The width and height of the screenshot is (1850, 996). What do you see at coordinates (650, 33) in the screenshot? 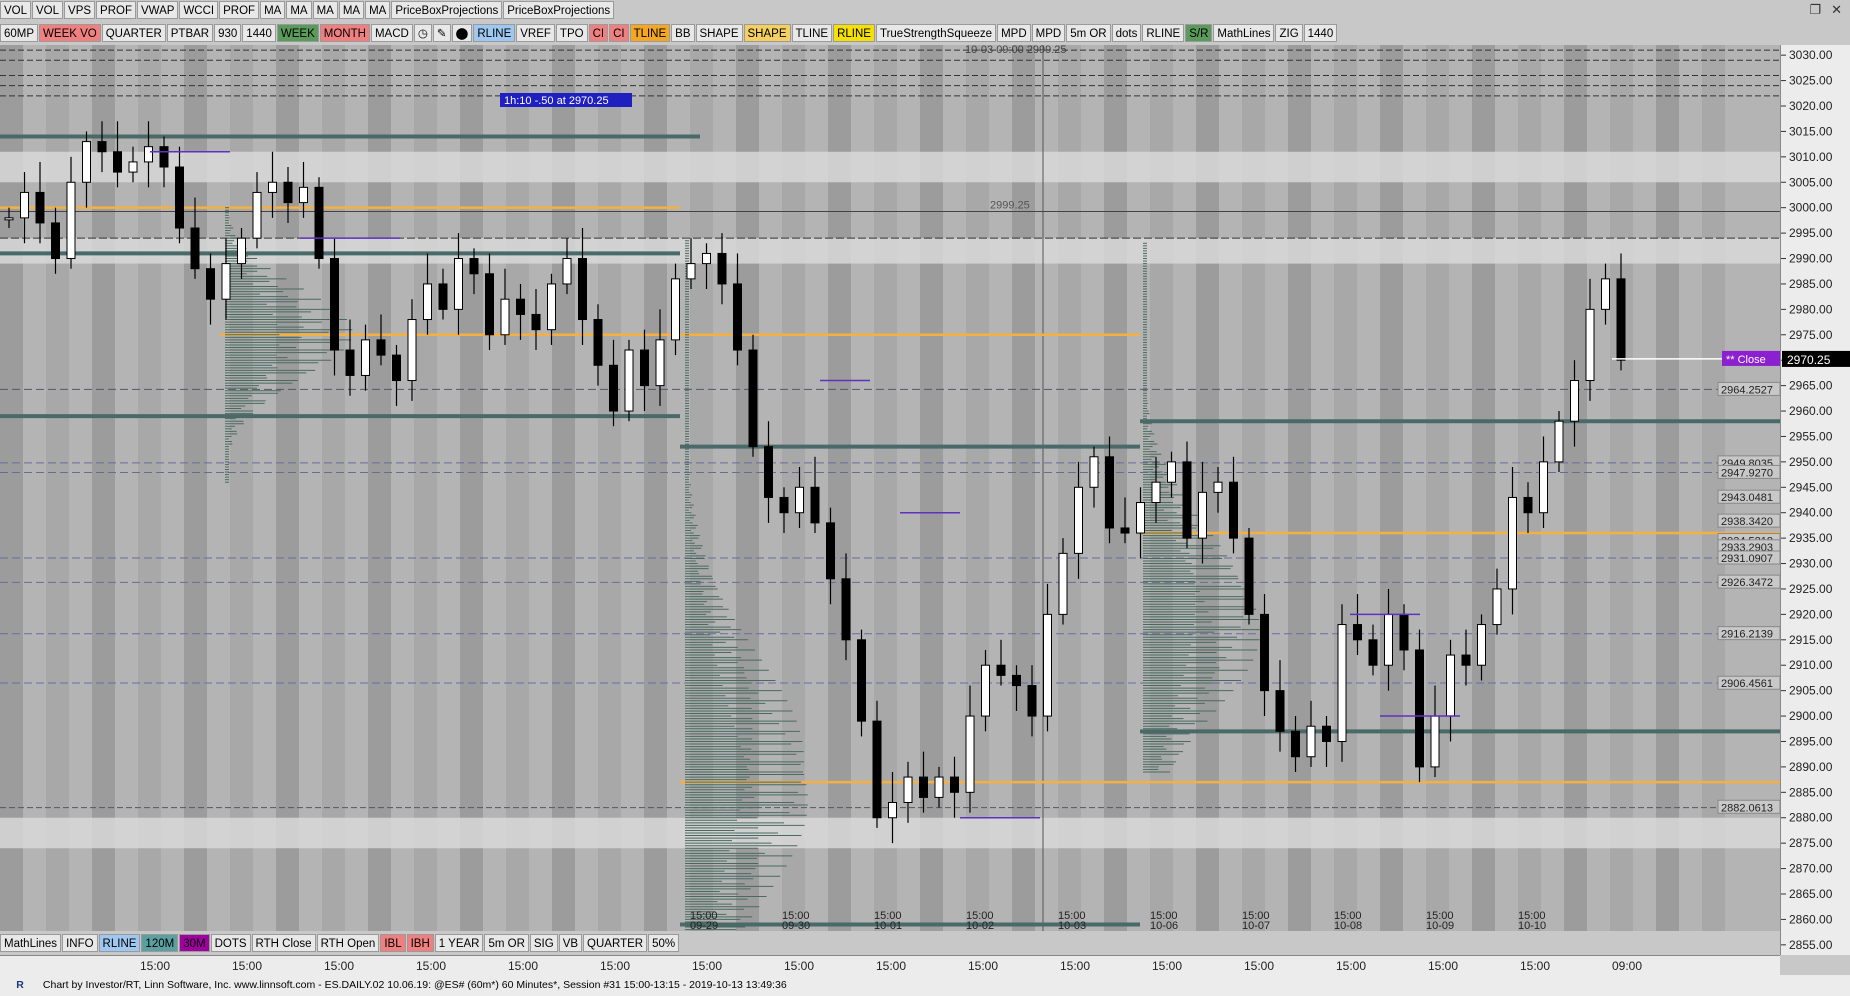
I see `toolbar-button-17: TLINE` at bounding box center [650, 33].